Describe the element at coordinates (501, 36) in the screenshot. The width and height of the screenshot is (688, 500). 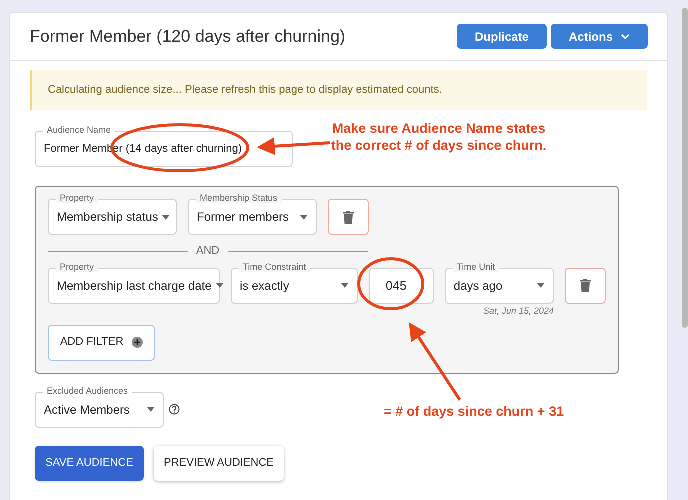
I see `duplicate-button: Duplicate` at that location.